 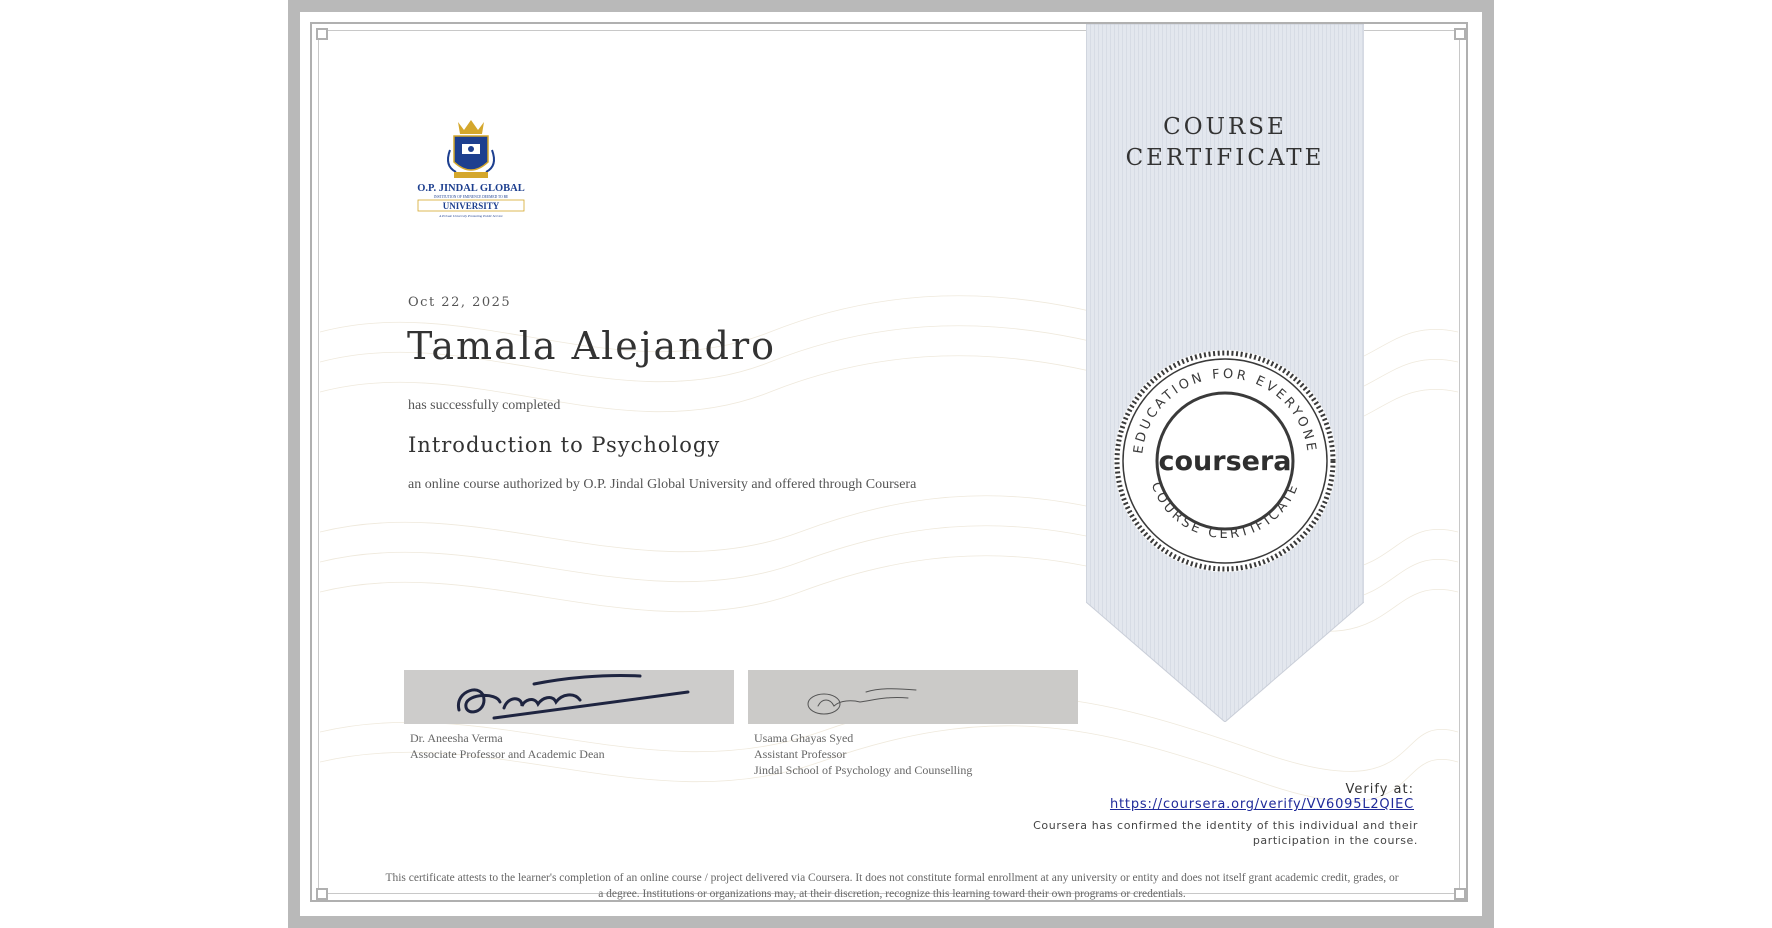 I want to click on verify-link: https://coursera.org/verify/VV6095L2QIEC, so click(x=1262, y=804).